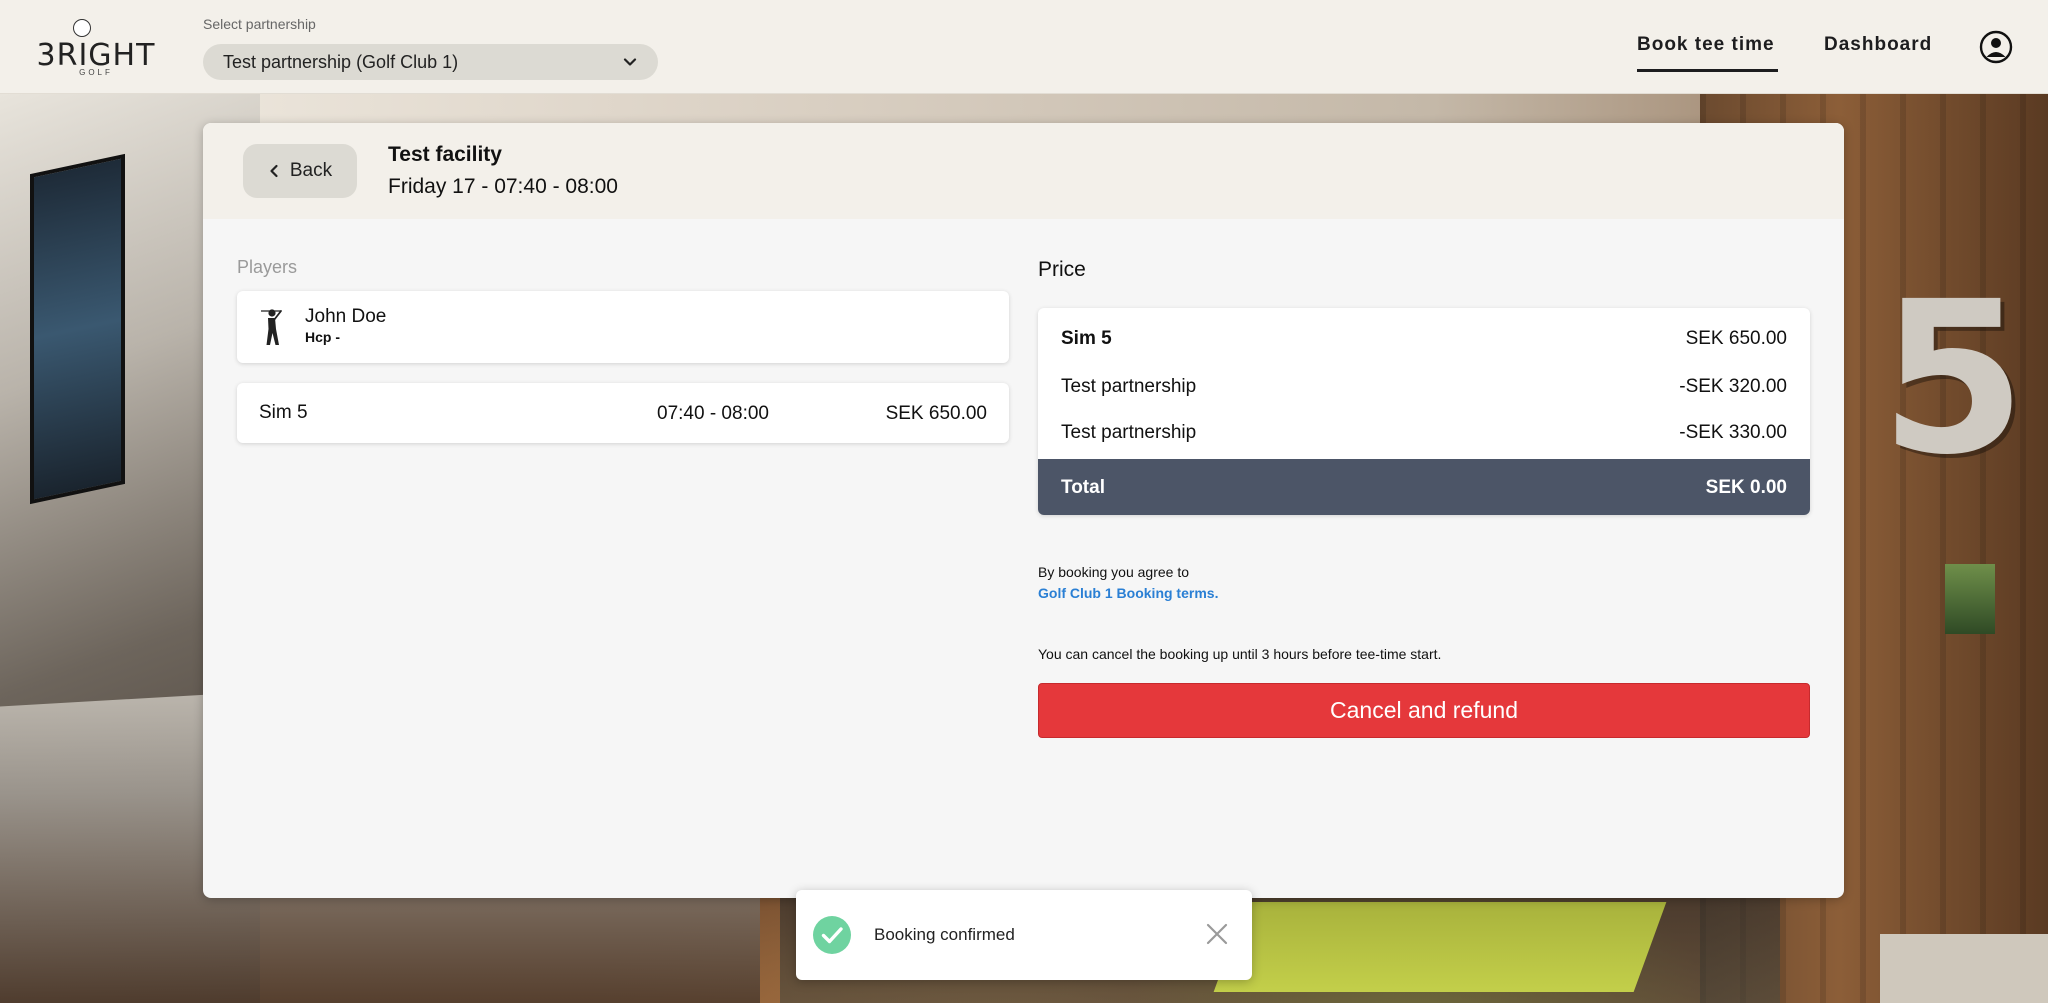  I want to click on nav-book-tee-time: Book tee time, so click(1706, 45).